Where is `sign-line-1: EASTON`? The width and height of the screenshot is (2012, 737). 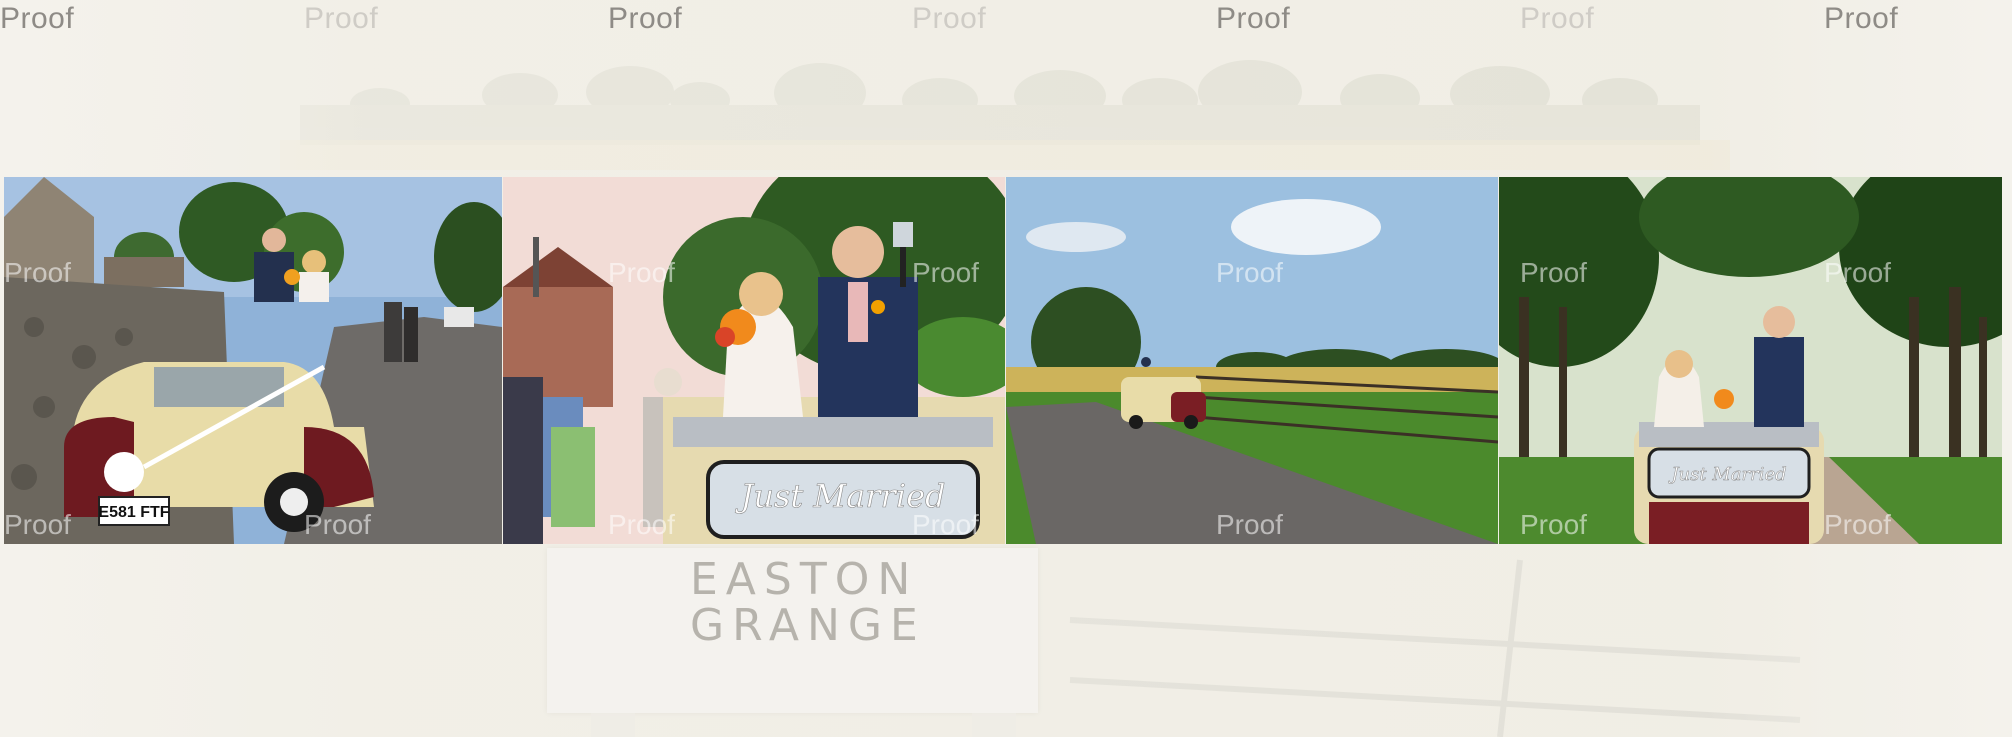 sign-line-1: EASTON is located at coordinates (804, 579).